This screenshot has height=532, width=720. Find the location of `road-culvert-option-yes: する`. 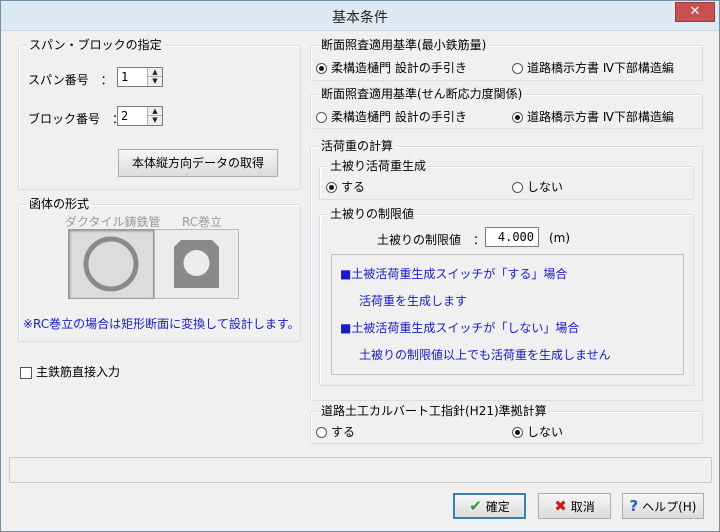

road-culvert-option-yes: する is located at coordinates (335, 431).